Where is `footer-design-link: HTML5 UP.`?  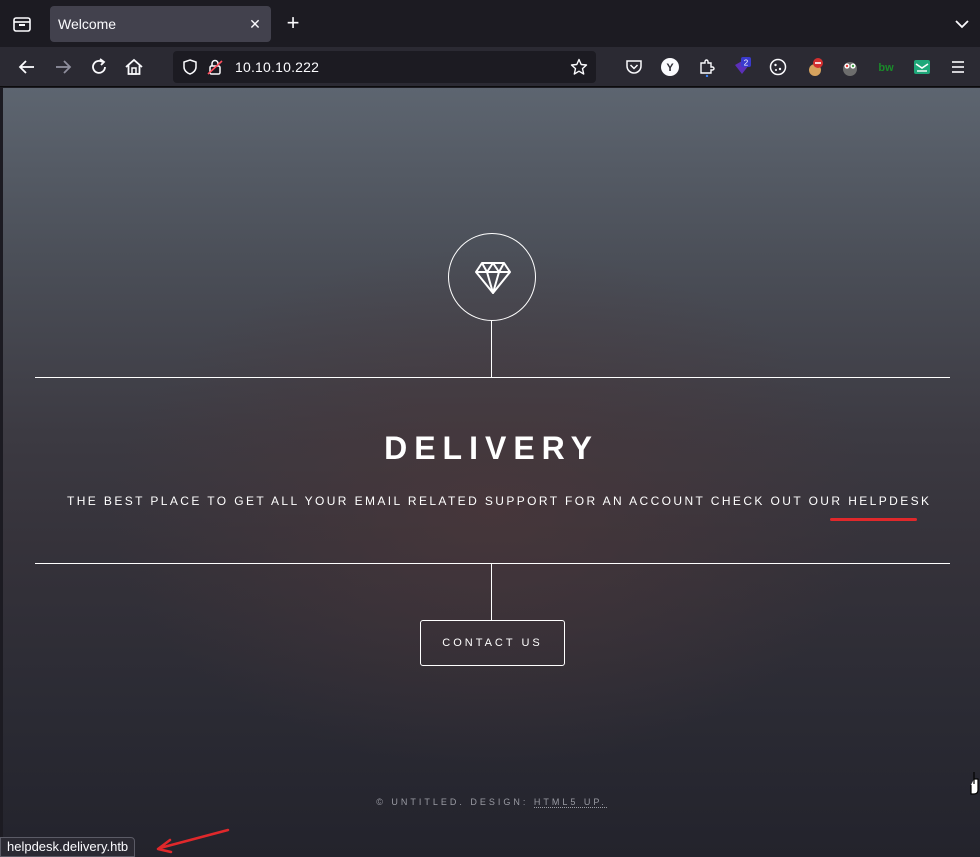 footer-design-link: HTML5 UP. is located at coordinates (570, 802).